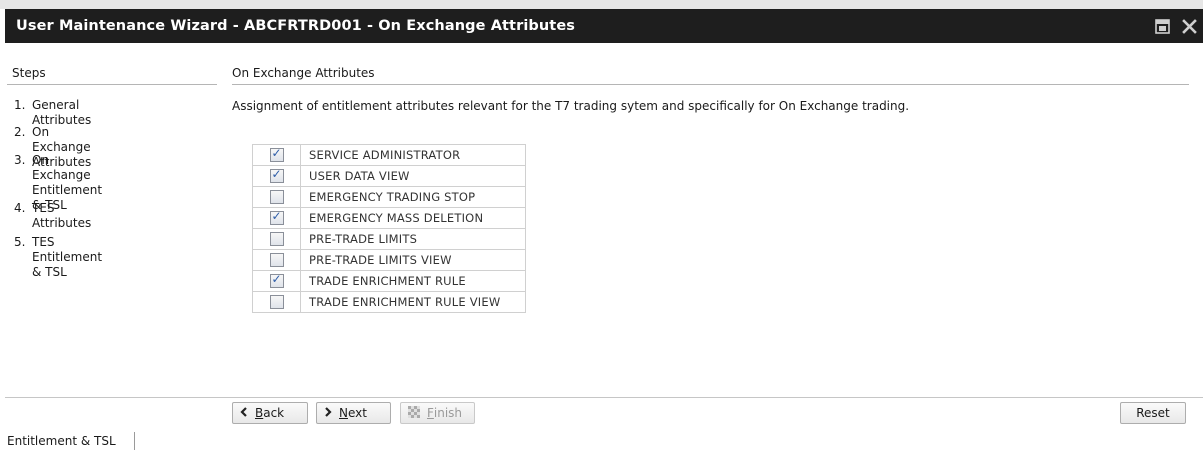 The image size is (1203, 452). I want to click on back-label: ack, so click(274, 413).